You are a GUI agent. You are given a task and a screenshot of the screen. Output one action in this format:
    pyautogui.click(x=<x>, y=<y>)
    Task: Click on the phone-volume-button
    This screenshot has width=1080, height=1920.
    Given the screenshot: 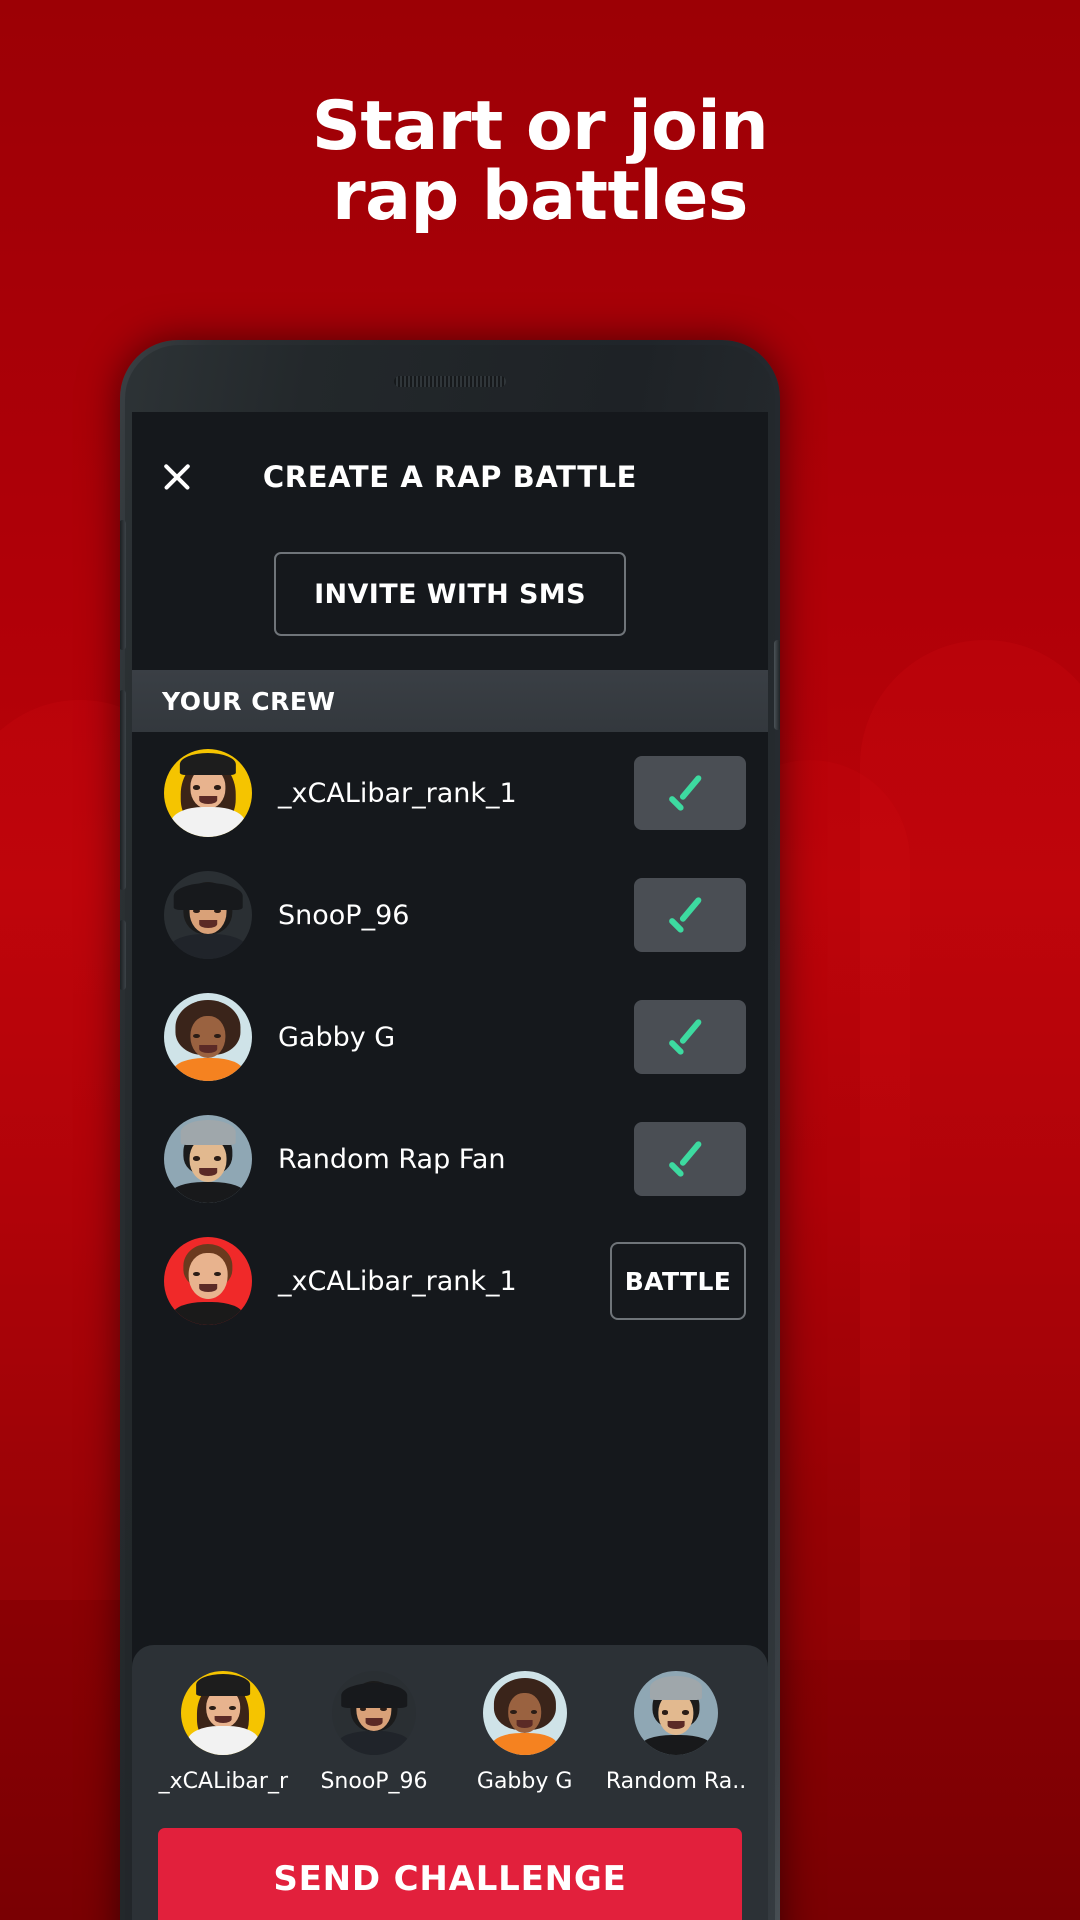 What is the action you would take?
    pyautogui.click(x=123, y=790)
    